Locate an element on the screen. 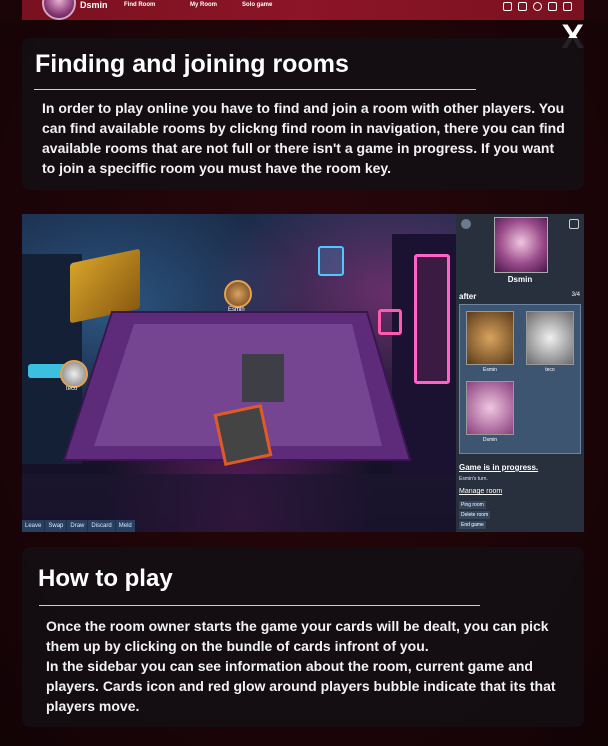 The height and width of the screenshot is (746, 608). player-card-name: teco is located at coordinates (550, 370).